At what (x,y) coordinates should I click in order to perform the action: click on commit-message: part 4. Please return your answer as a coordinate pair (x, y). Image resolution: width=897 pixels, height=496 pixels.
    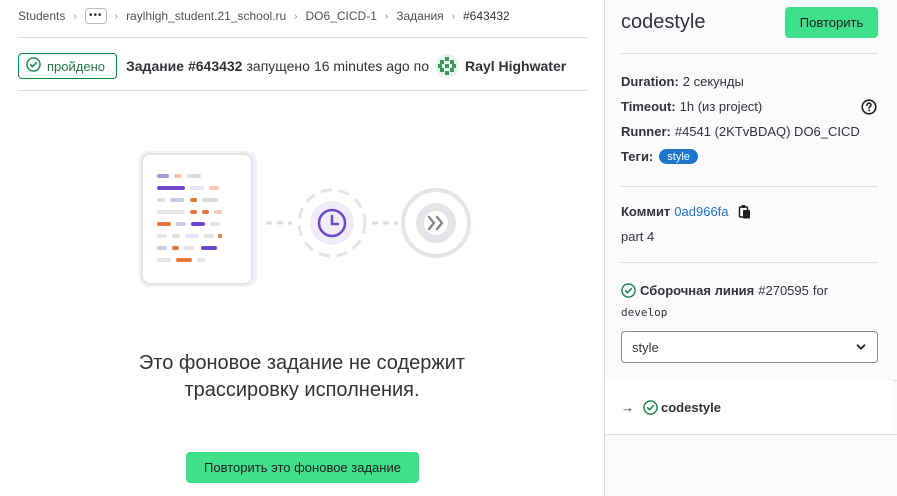
    Looking at the image, I should click on (637, 236).